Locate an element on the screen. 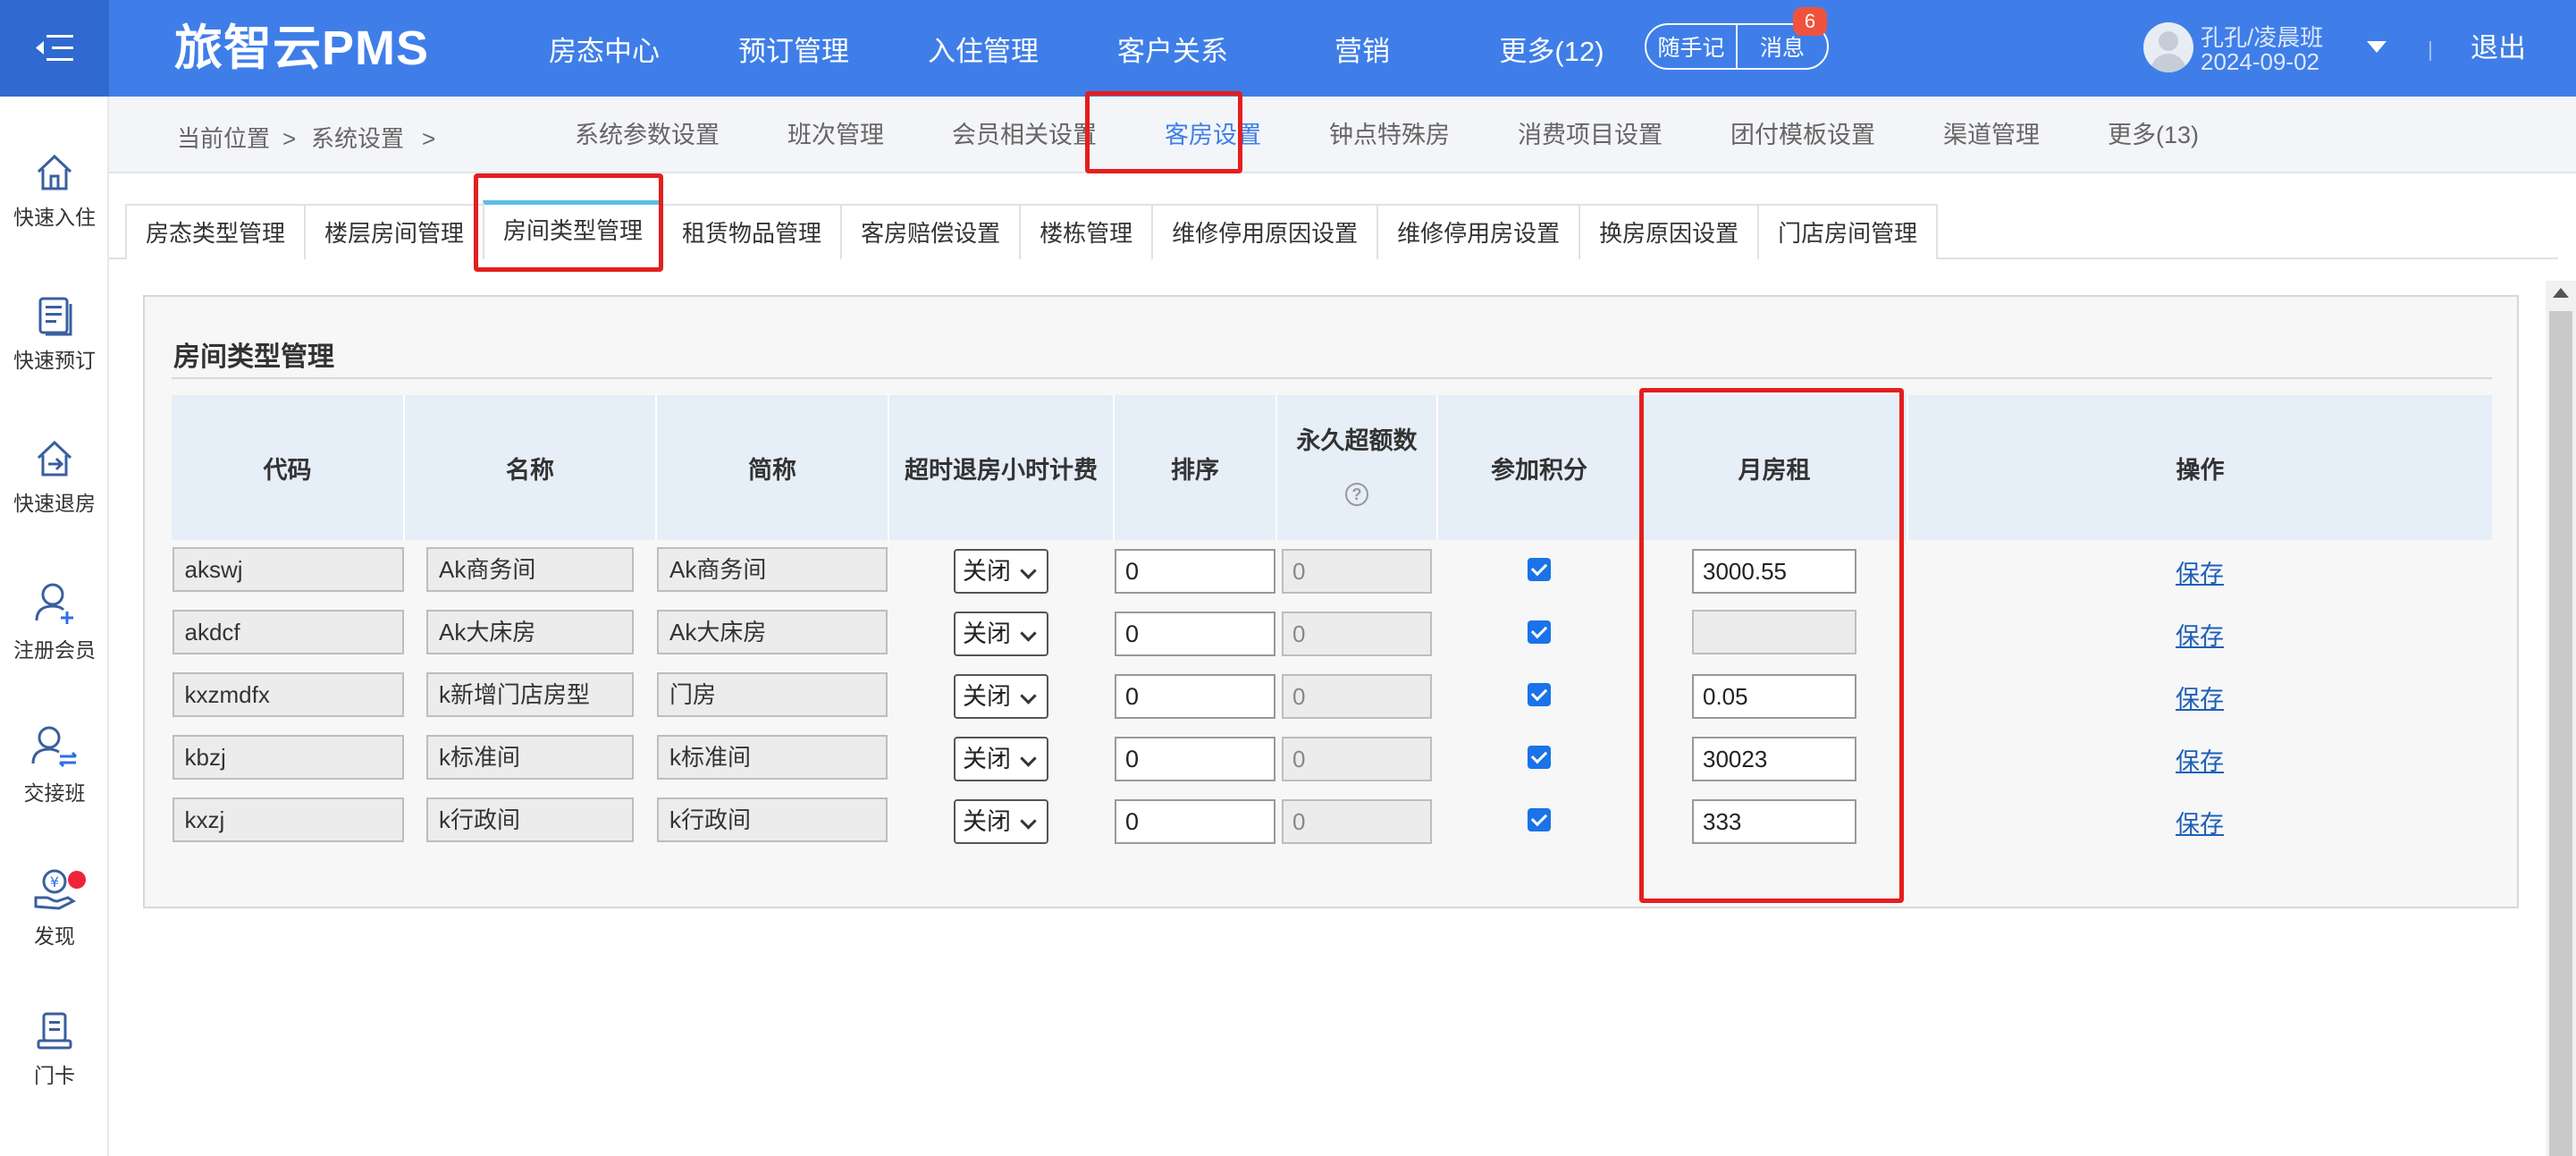 This screenshot has width=2576, height=1156. table-header-row: 代码 名称 简称 超时退房小时计费 排序 永久超额数 ? 参加积分 月房租 操作 is located at coordinates (1332, 467).